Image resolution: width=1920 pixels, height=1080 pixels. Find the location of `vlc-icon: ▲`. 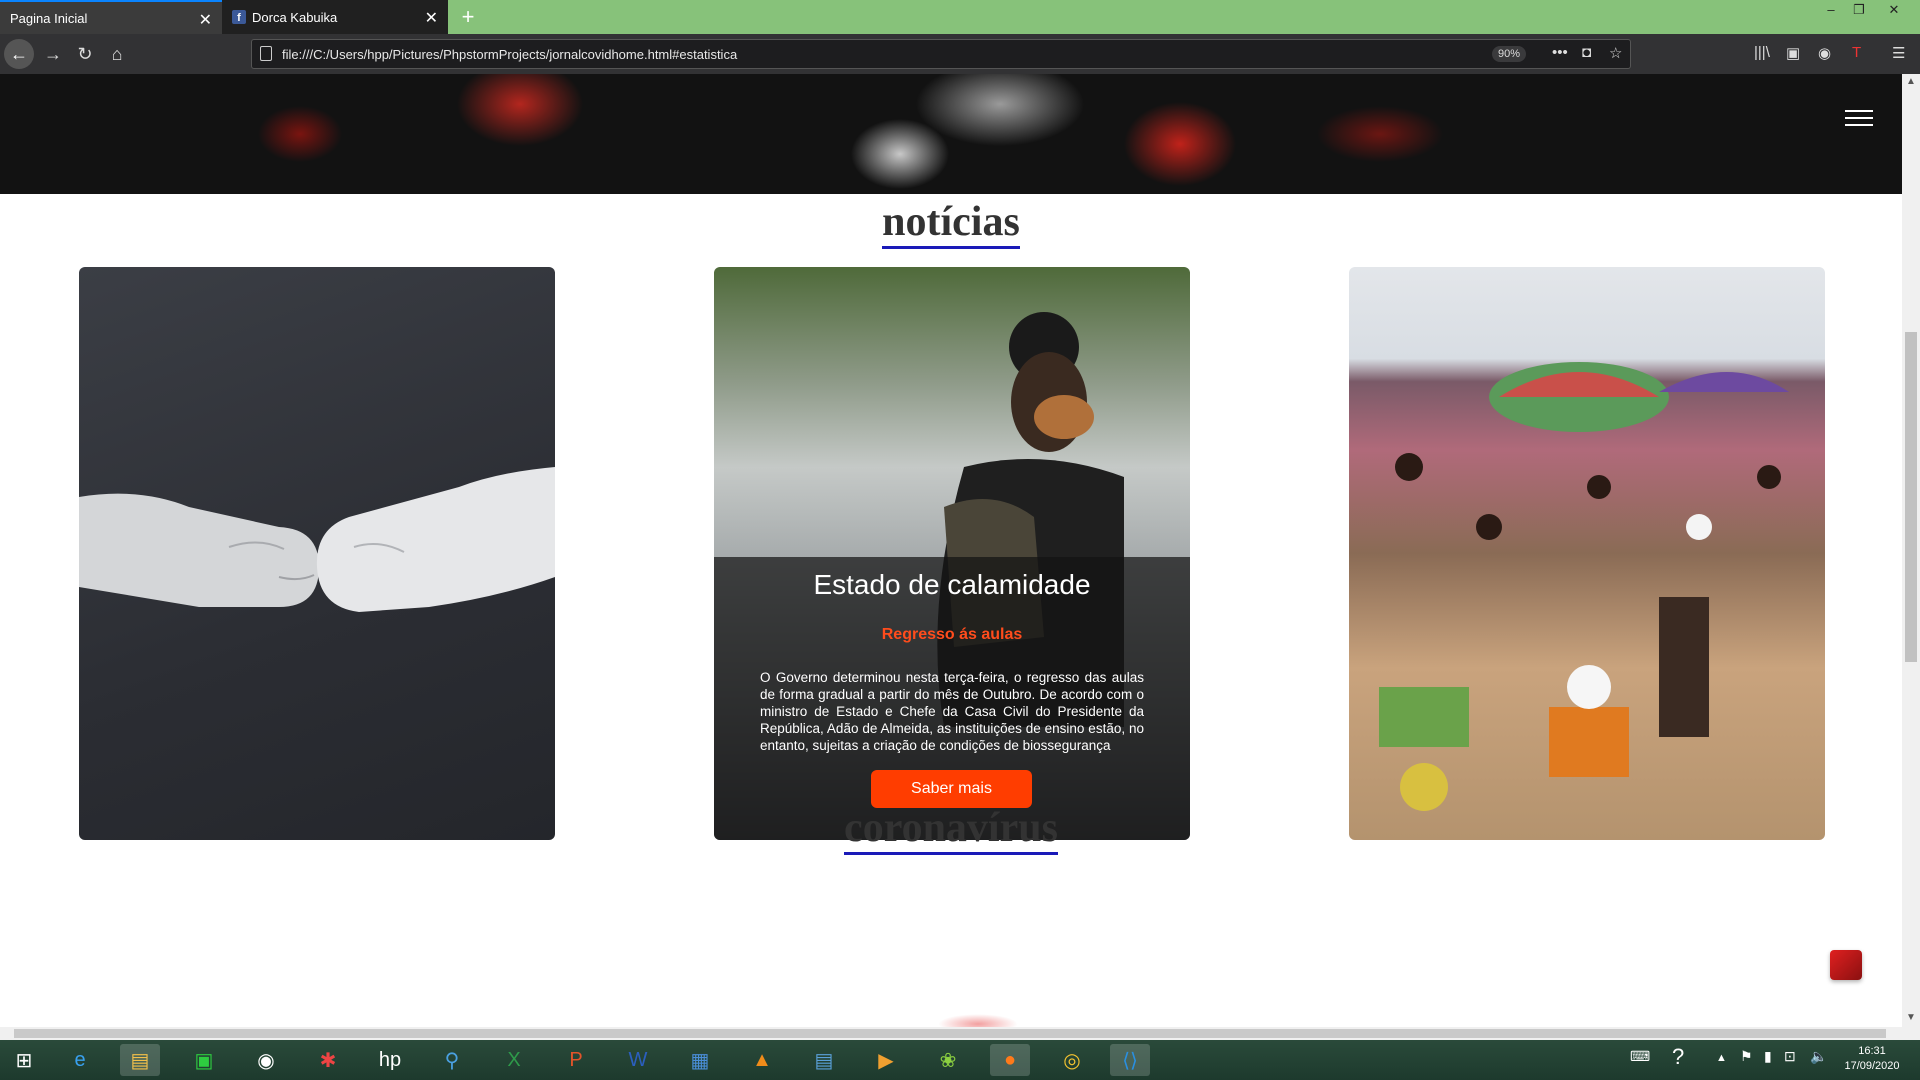

vlc-icon: ▲ is located at coordinates (762, 1060).